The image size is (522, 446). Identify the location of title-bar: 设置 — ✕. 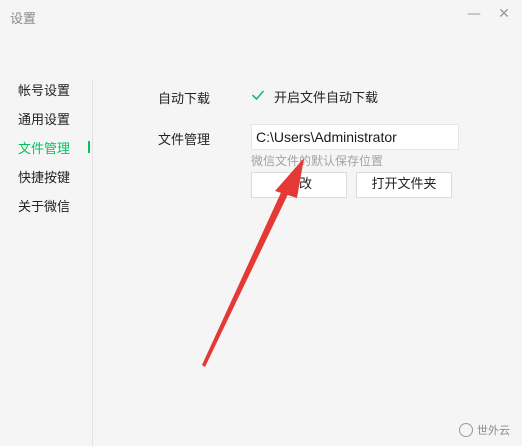
(261, 17).